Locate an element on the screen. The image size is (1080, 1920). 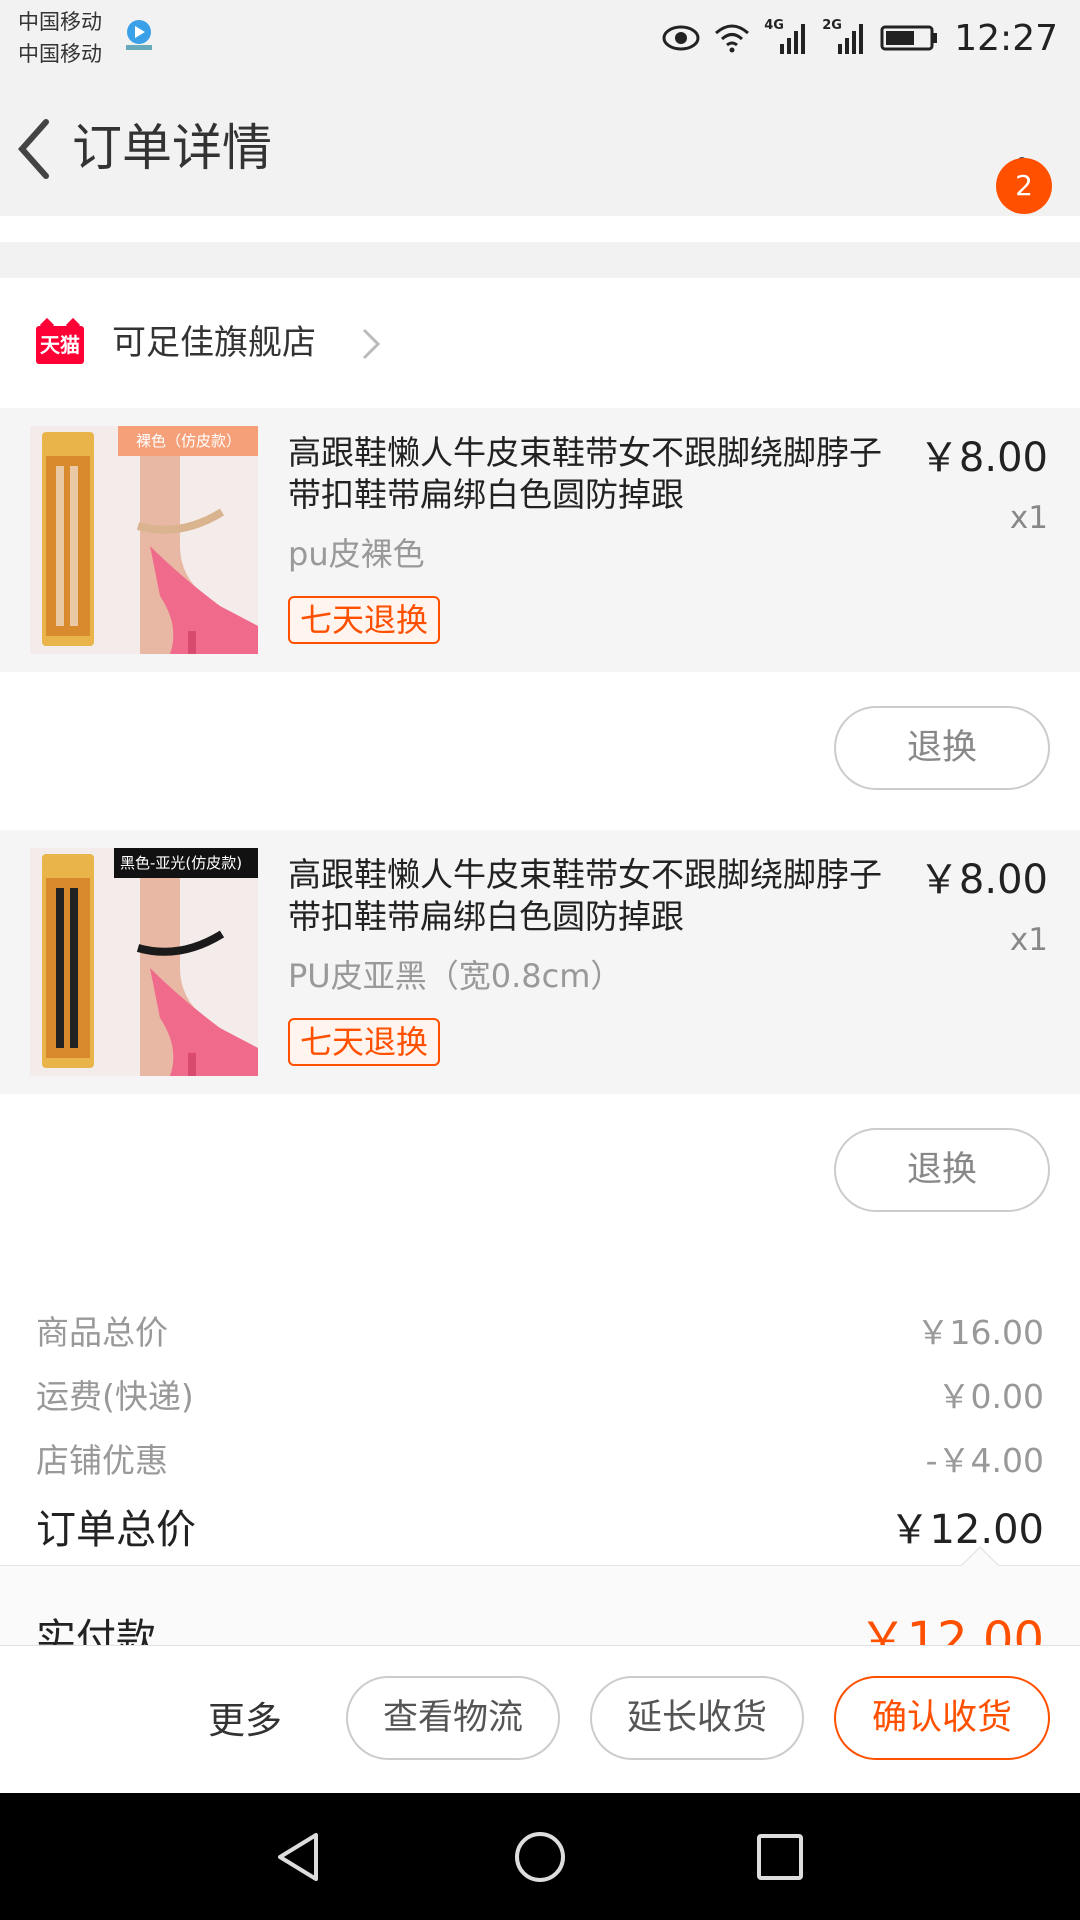
shipping-value: ￥0.00 is located at coordinates (990, 1396).